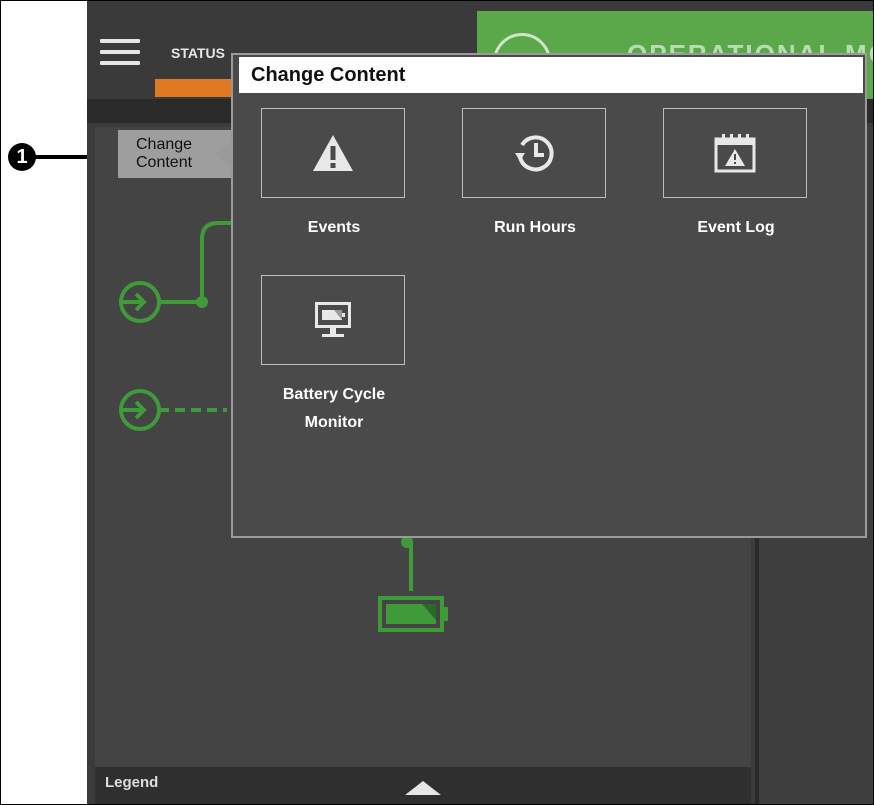 The width and height of the screenshot is (874, 805). What do you see at coordinates (328, 74) in the screenshot?
I see `modal-title: Change Content` at bounding box center [328, 74].